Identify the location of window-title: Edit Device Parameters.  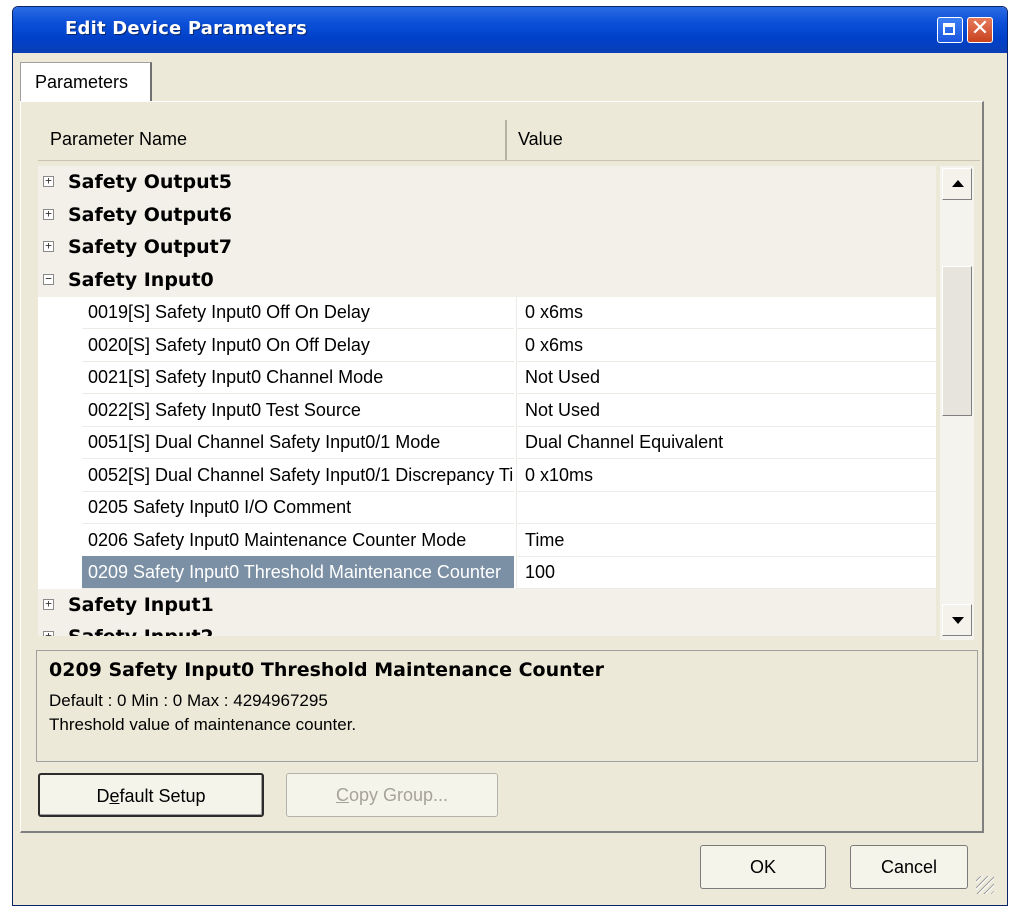
(186, 28).